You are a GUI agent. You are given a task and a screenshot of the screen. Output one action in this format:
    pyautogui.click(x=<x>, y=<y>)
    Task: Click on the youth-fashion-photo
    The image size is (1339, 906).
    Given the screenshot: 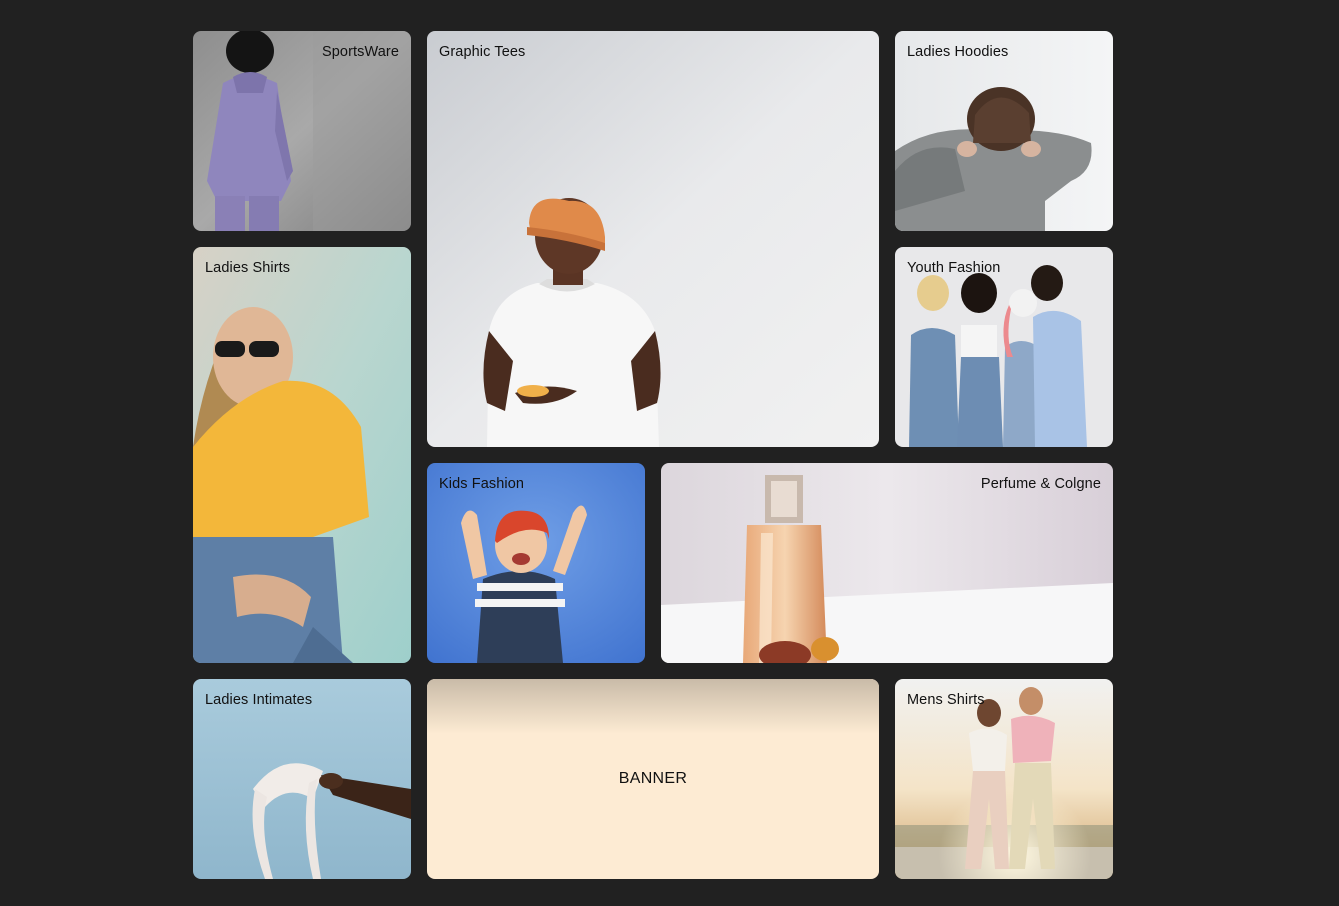 What is the action you would take?
    pyautogui.click(x=1004, y=347)
    